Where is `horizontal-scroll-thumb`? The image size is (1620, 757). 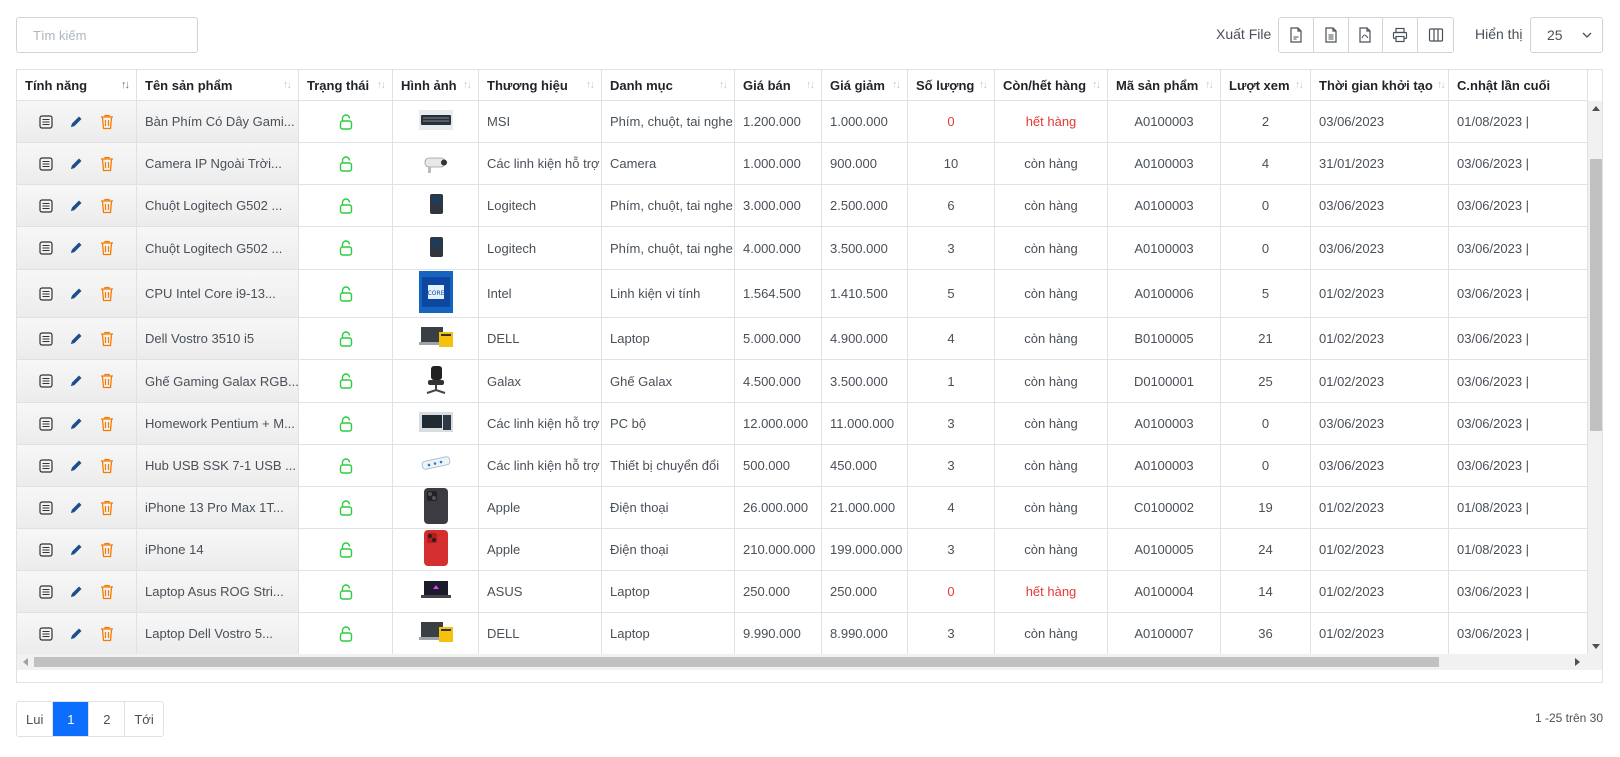
horizontal-scroll-thumb is located at coordinates (736, 662).